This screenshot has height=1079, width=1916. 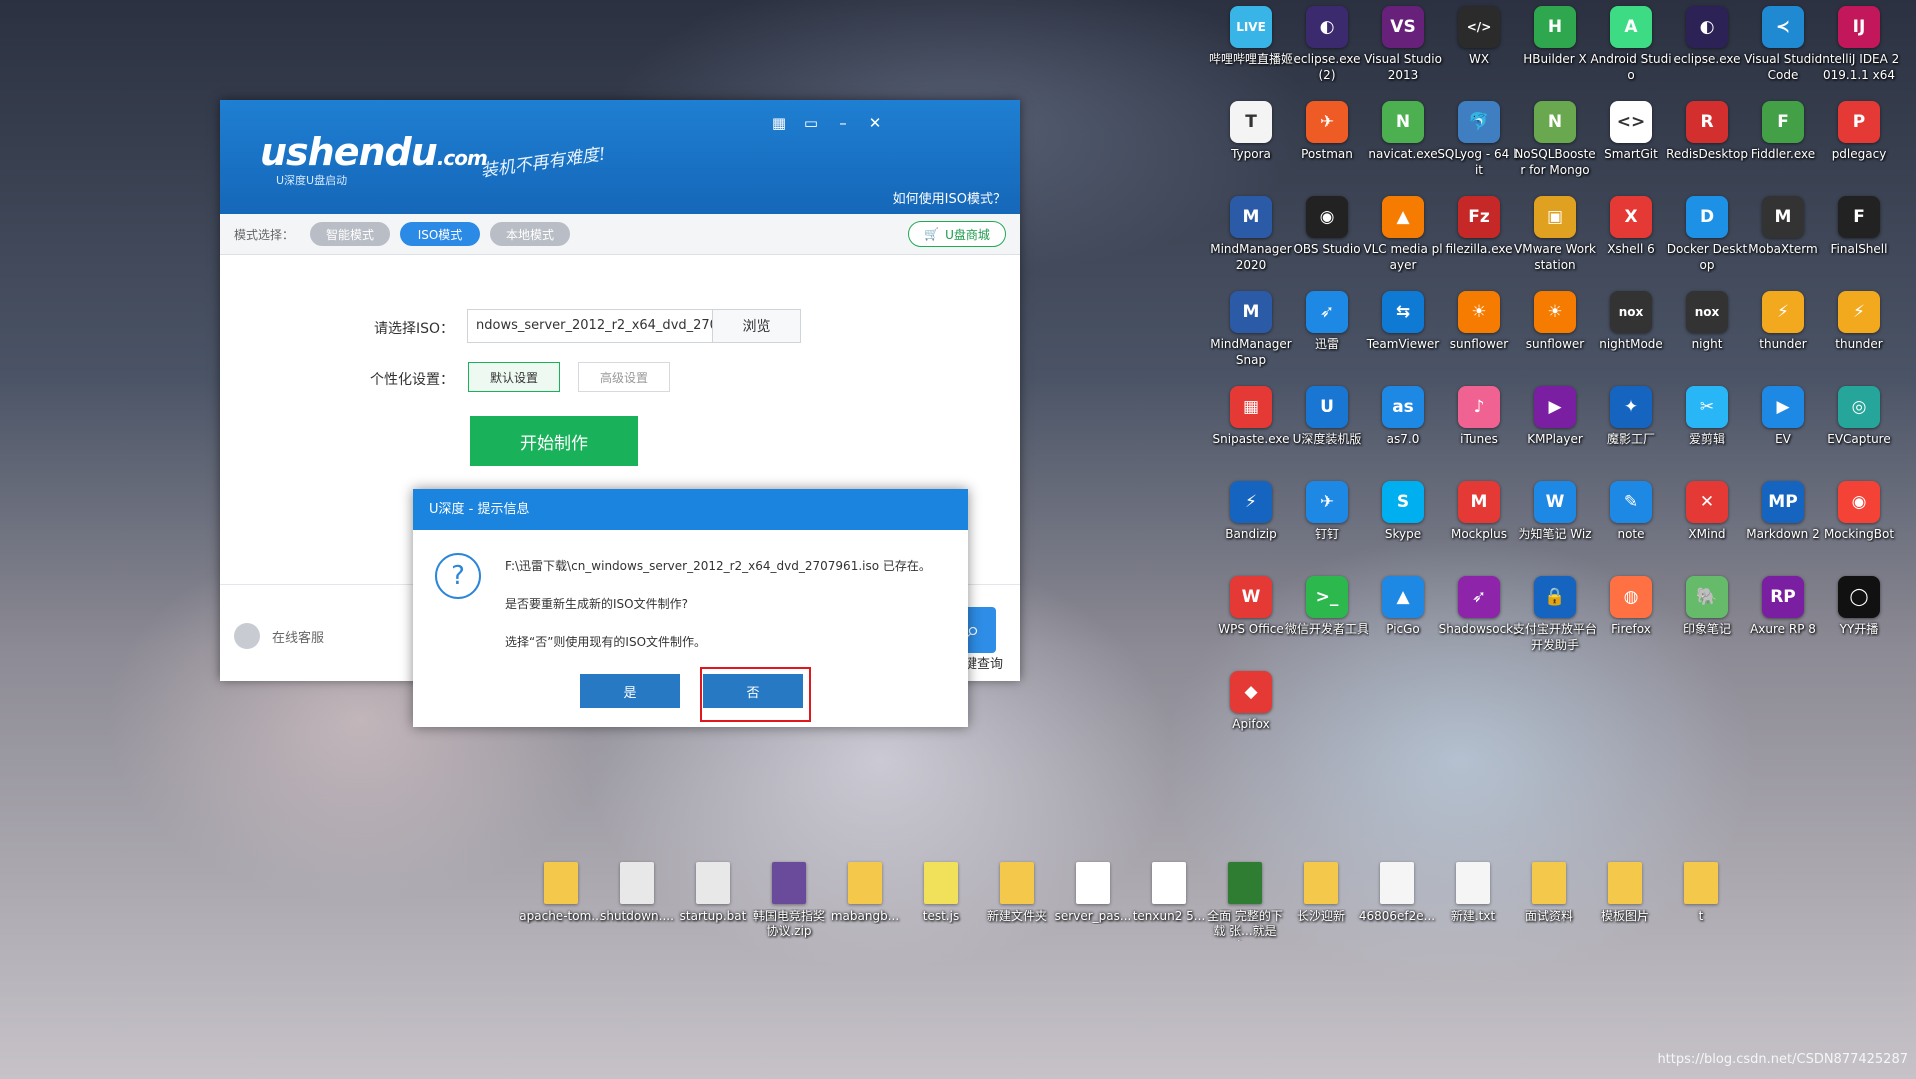 I want to click on online-service-link: 在线客服, so click(x=298, y=636).